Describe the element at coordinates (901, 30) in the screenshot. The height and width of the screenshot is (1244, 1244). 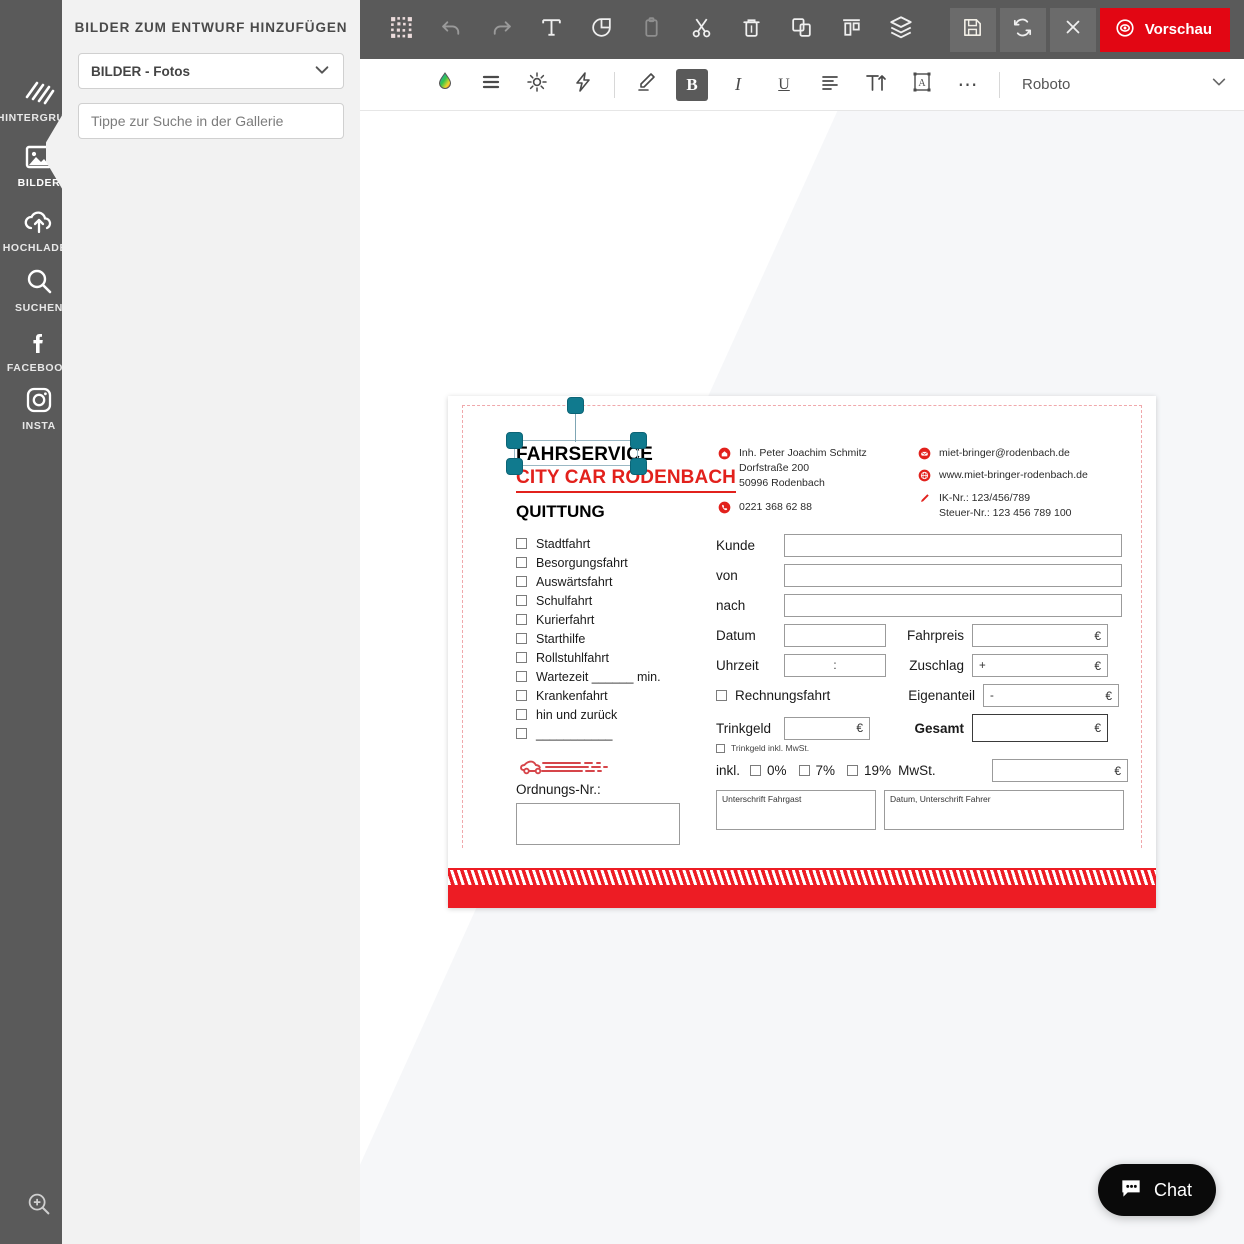
I see `layers-button` at that location.